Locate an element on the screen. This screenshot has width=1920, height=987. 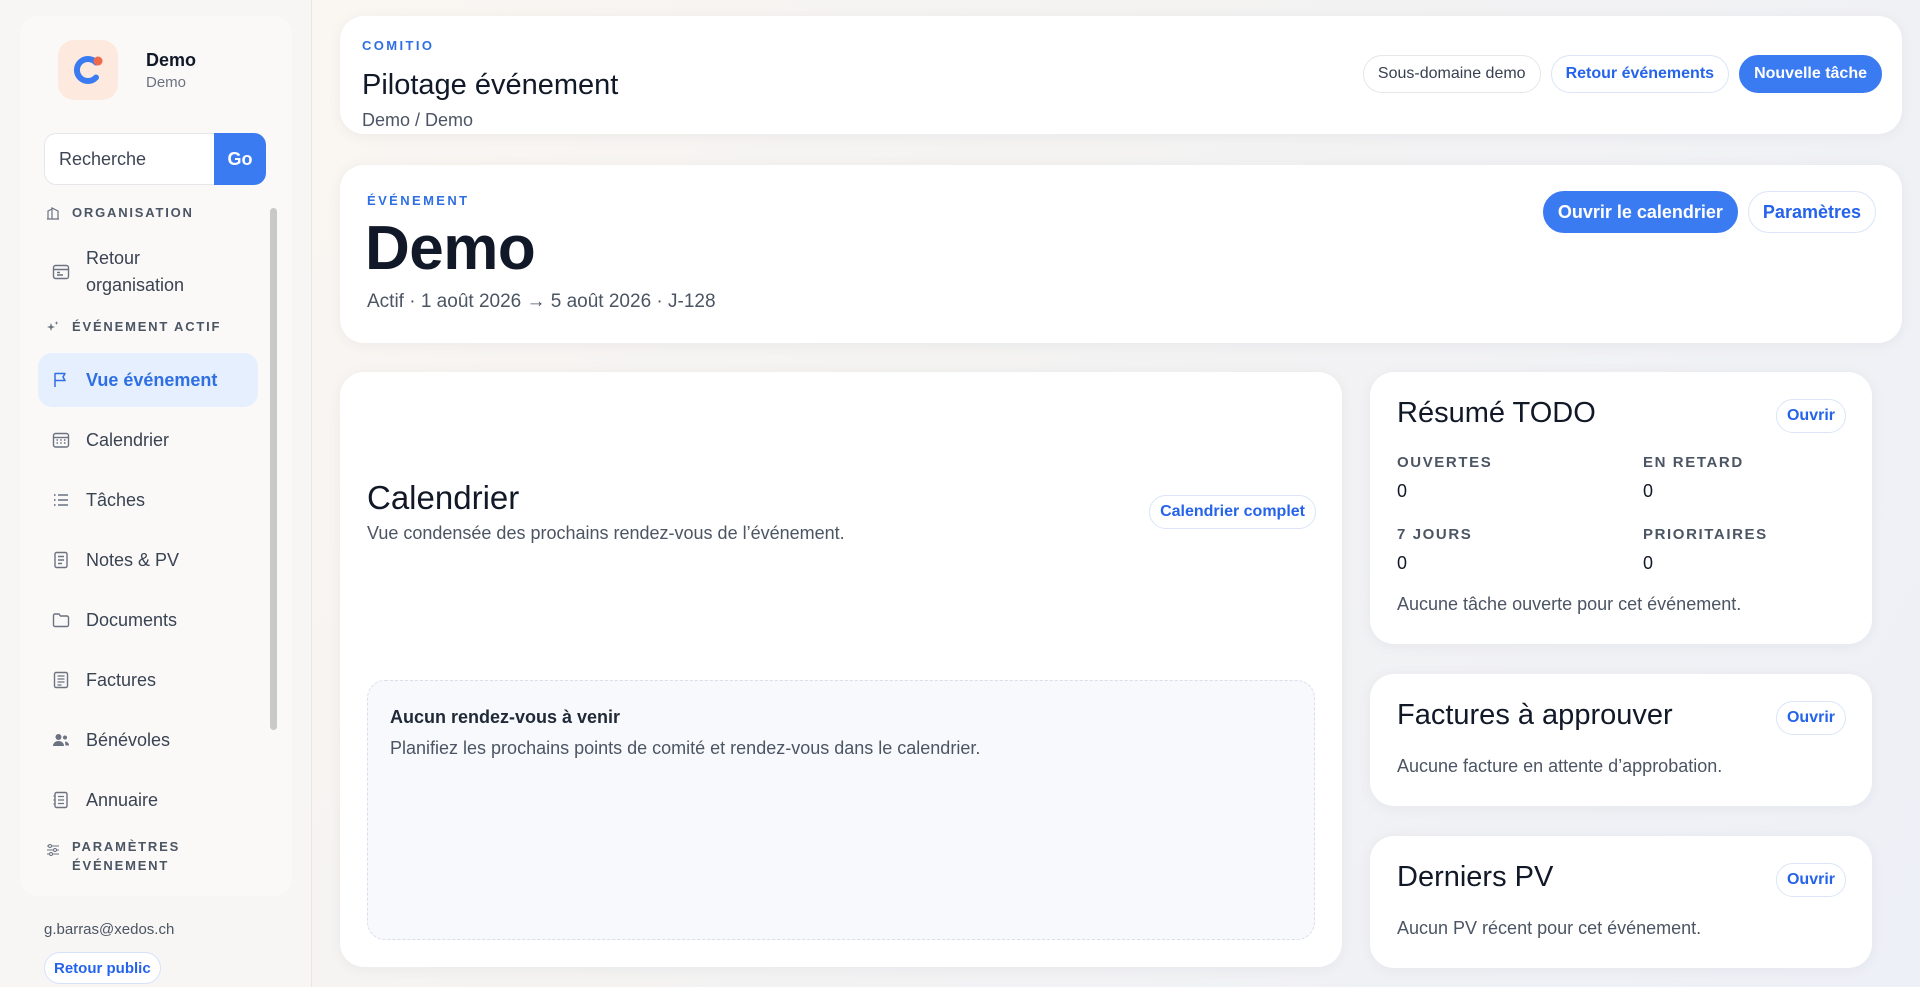
open-calendar-button: Ouvrir le calendrier is located at coordinates (1640, 212).